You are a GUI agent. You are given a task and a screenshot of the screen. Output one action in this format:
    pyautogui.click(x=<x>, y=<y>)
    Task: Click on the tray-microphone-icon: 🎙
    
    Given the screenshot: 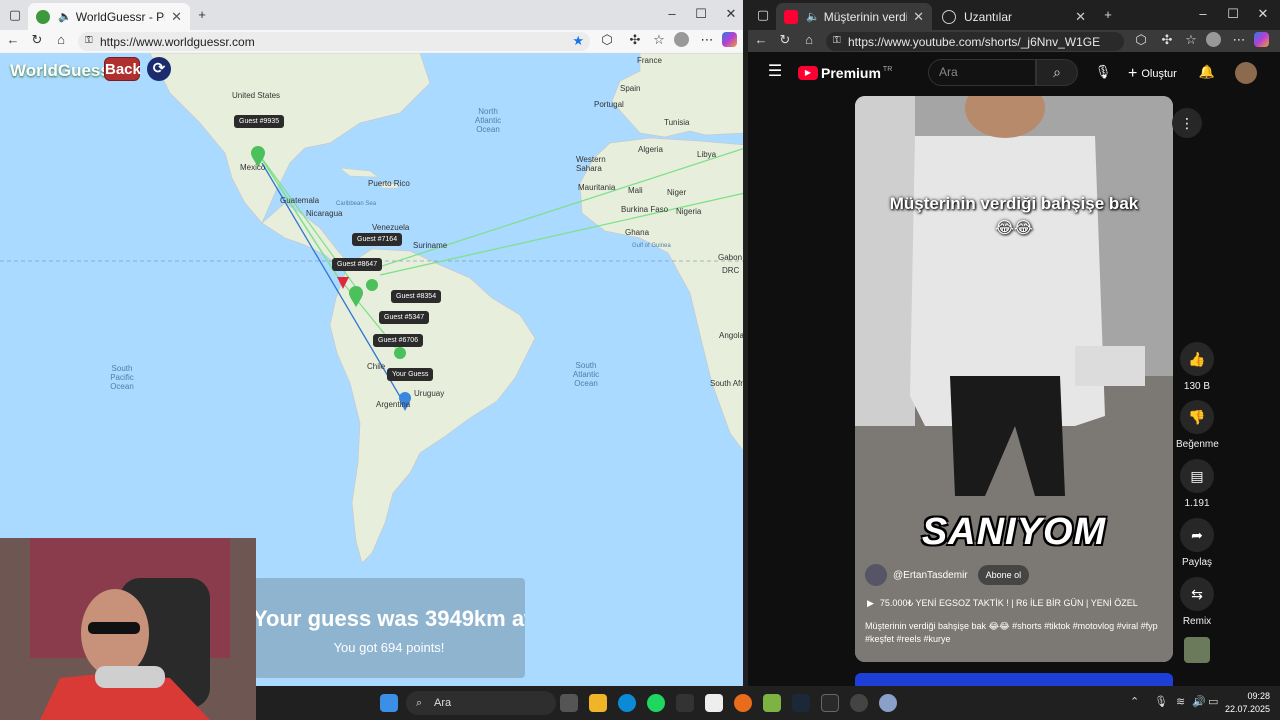 What is the action you would take?
    pyautogui.click(x=1161, y=701)
    